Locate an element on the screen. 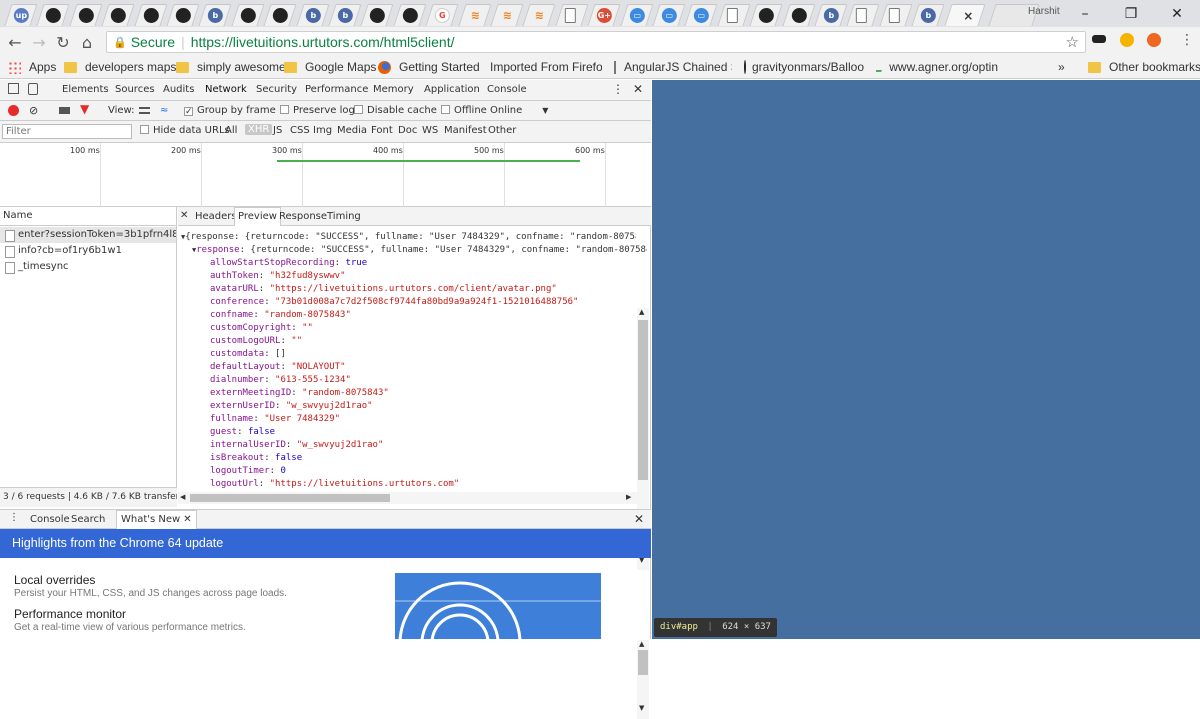 Image resolution: width=1200 pixels, height=719 pixels. bookmark-gravityonmars: gravityonmars/Balloo is located at coordinates (804, 67).